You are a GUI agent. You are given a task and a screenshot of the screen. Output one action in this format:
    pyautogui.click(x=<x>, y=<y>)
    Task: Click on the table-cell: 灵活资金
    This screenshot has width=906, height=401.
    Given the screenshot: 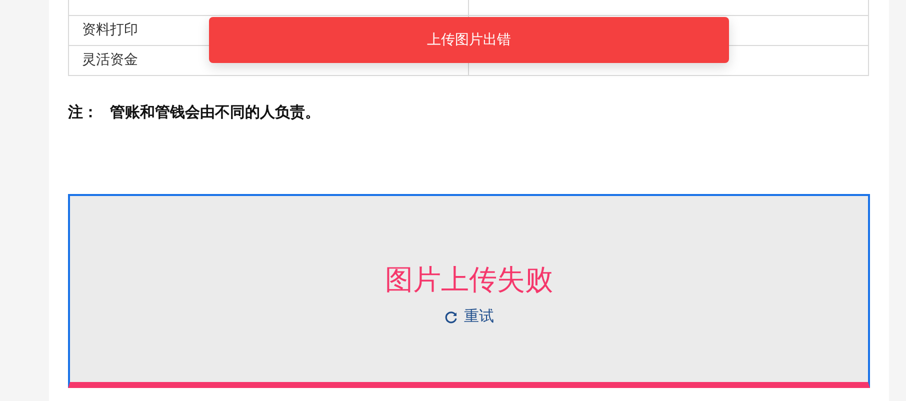 What is the action you would take?
    pyautogui.click(x=110, y=60)
    